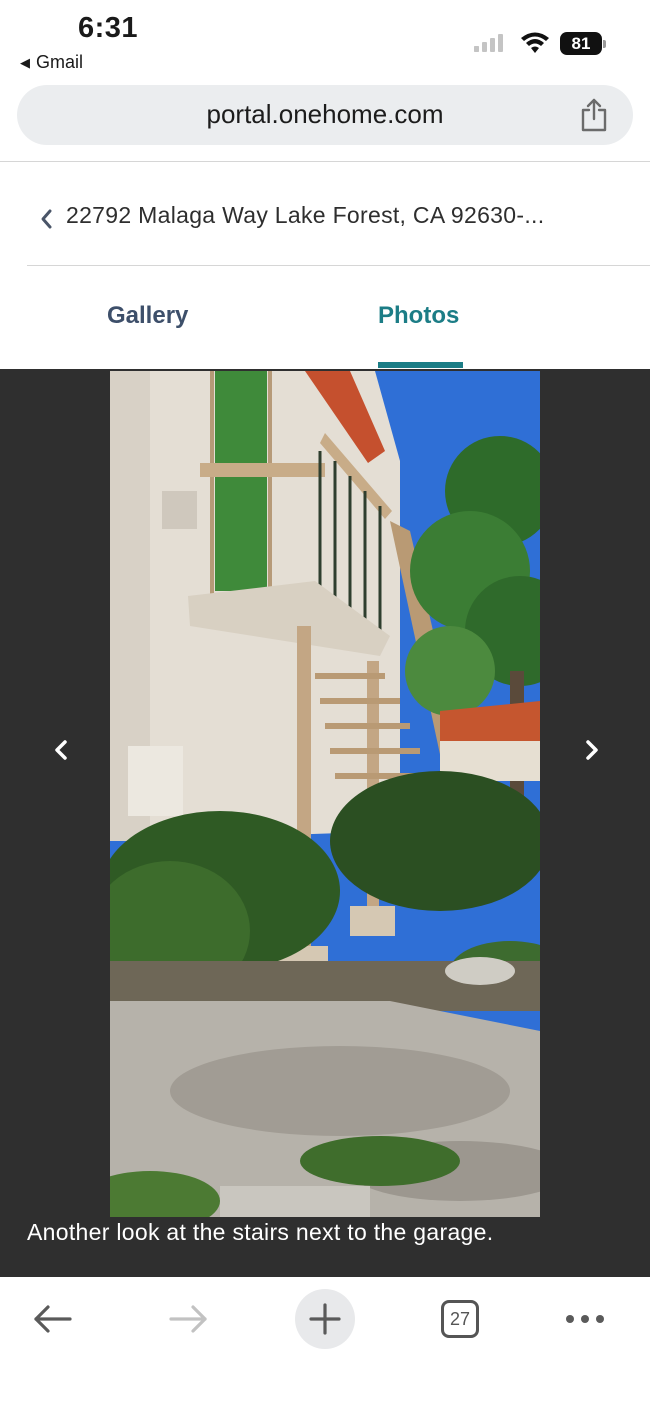 The width and height of the screenshot is (650, 1407). I want to click on battery-nub, so click(604, 44).